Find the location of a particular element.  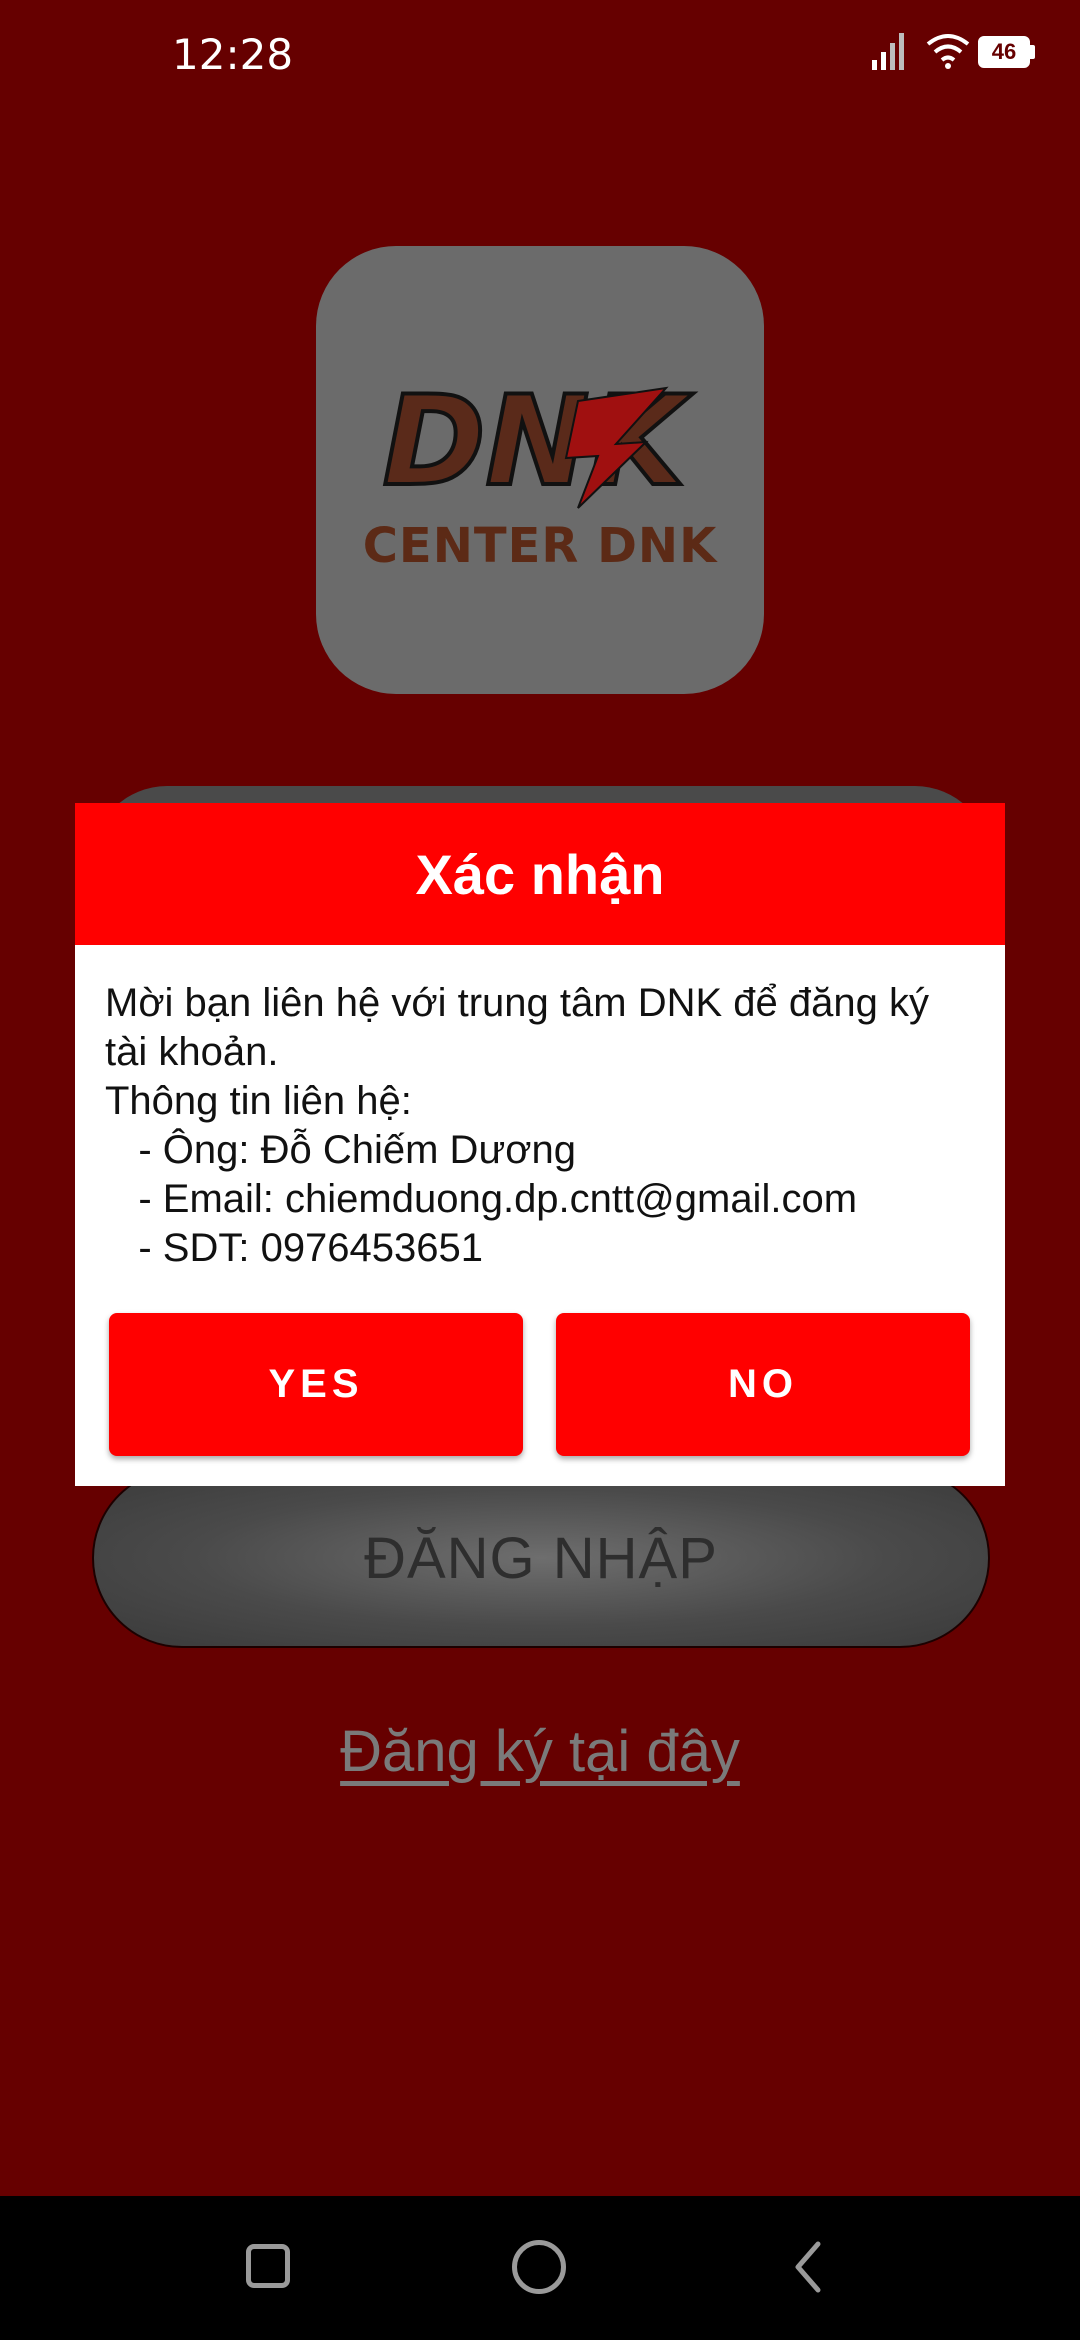

message-line: - Email: chiemduong.dp.cntt@gmail.com is located at coordinates (481, 1199).